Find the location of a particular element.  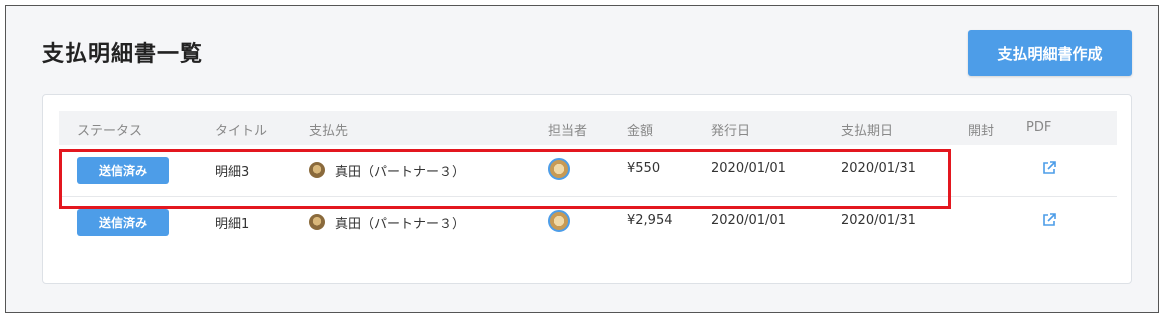

table-header: ステータス タイトル 支払先 担当者 金額 発行日 支払期日 開封 PDF is located at coordinates (588, 128).